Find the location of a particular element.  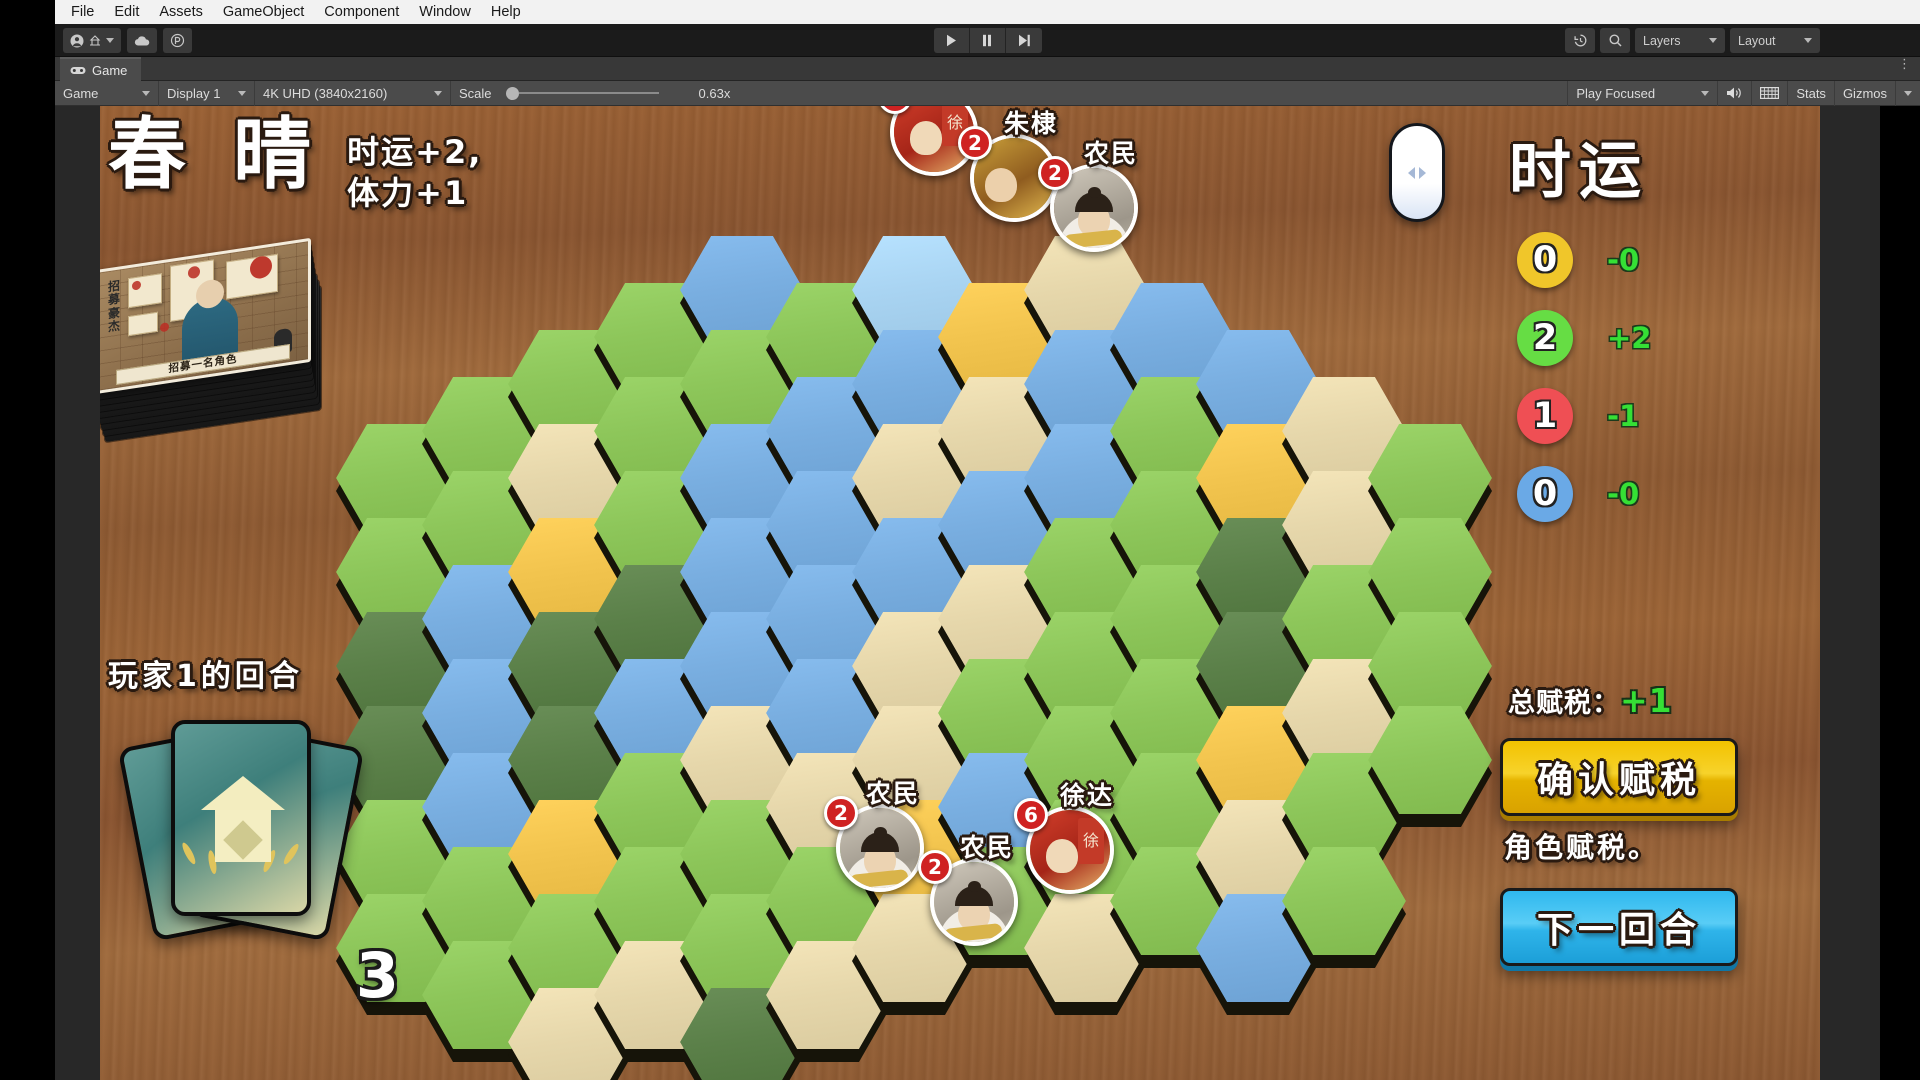

menu-item-component: Component is located at coordinates (361, 12).